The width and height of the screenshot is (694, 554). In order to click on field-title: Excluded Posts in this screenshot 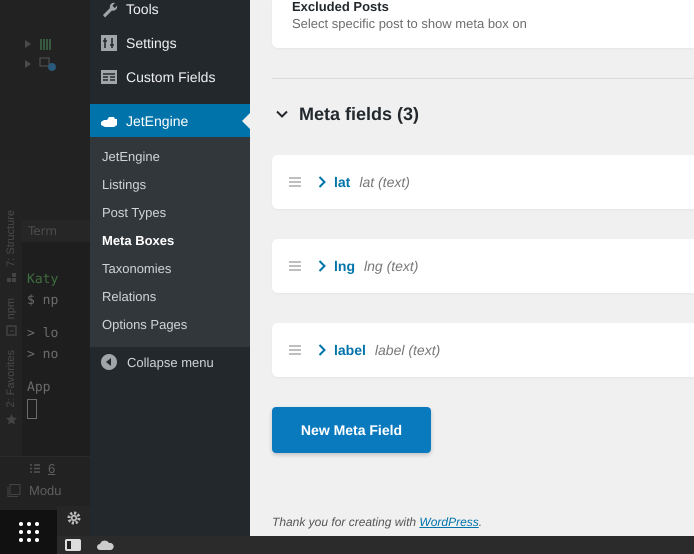, I will do `click(341, 7)`.